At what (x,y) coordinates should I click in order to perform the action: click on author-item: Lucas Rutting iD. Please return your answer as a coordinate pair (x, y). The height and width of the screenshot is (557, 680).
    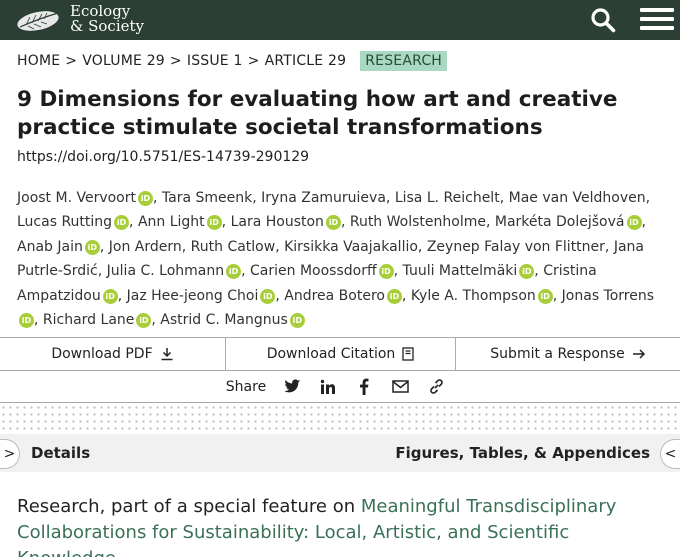
    Looking at the image, I should click on (73, 222).